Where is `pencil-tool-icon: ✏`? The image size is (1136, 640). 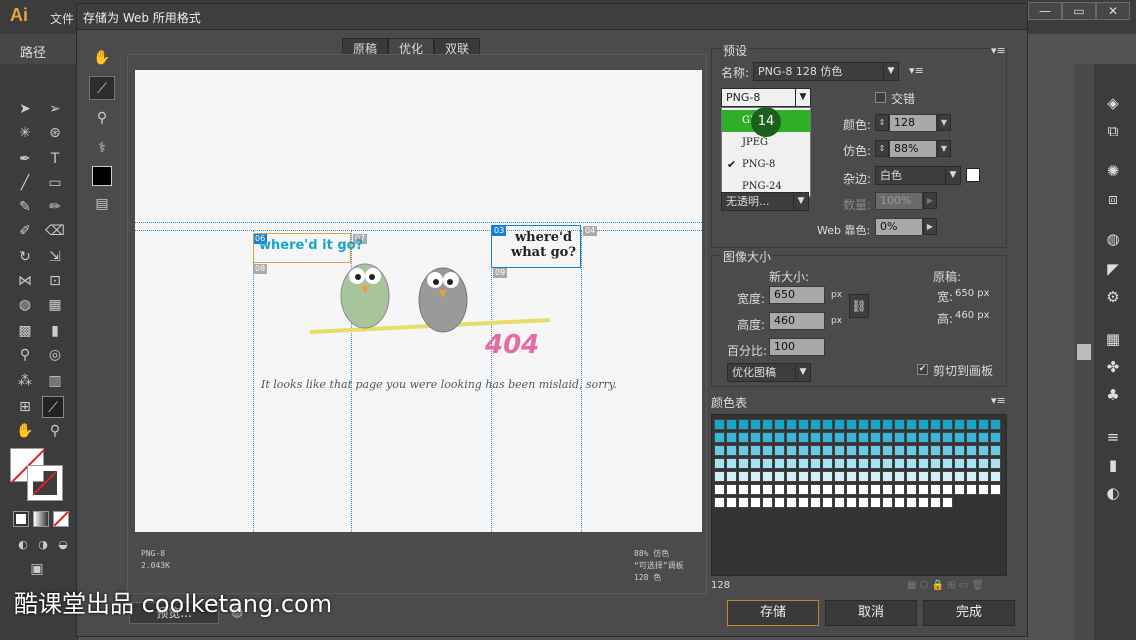 pencil-tool-icon: ✏ is located at coordinates (55, 207).